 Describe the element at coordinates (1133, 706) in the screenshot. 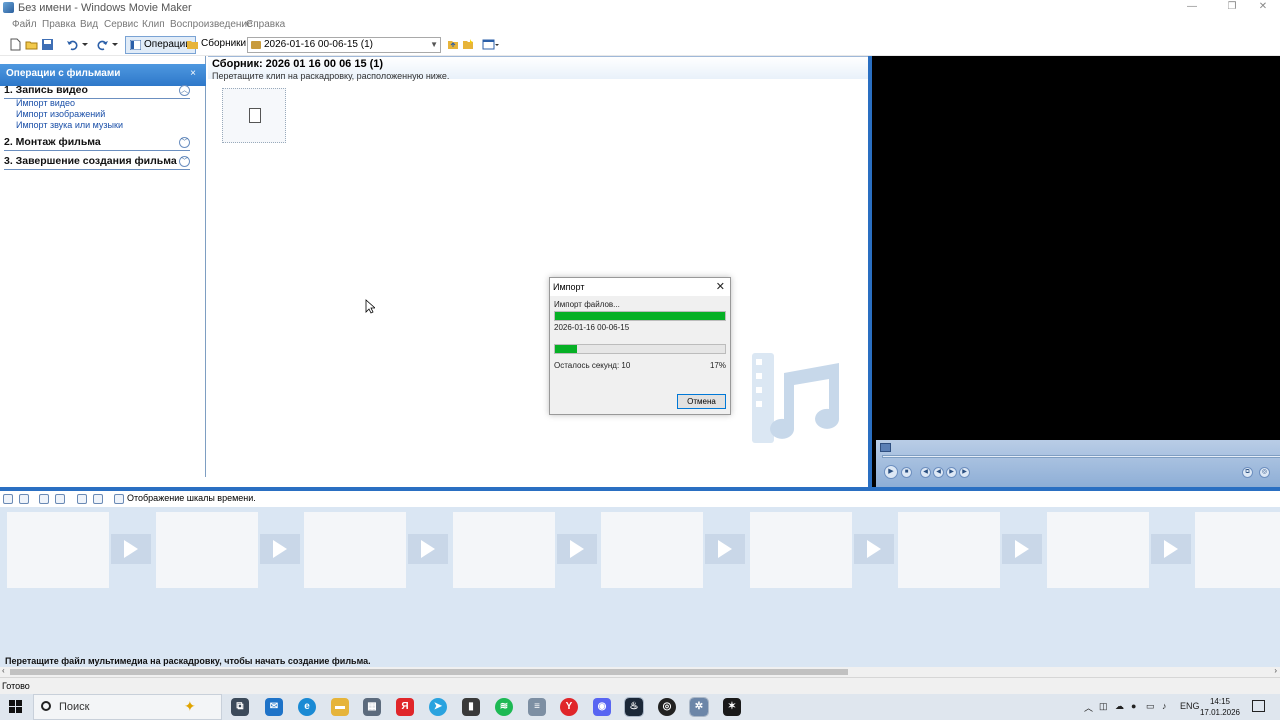

I see `microphone-icon: ●` at that location.